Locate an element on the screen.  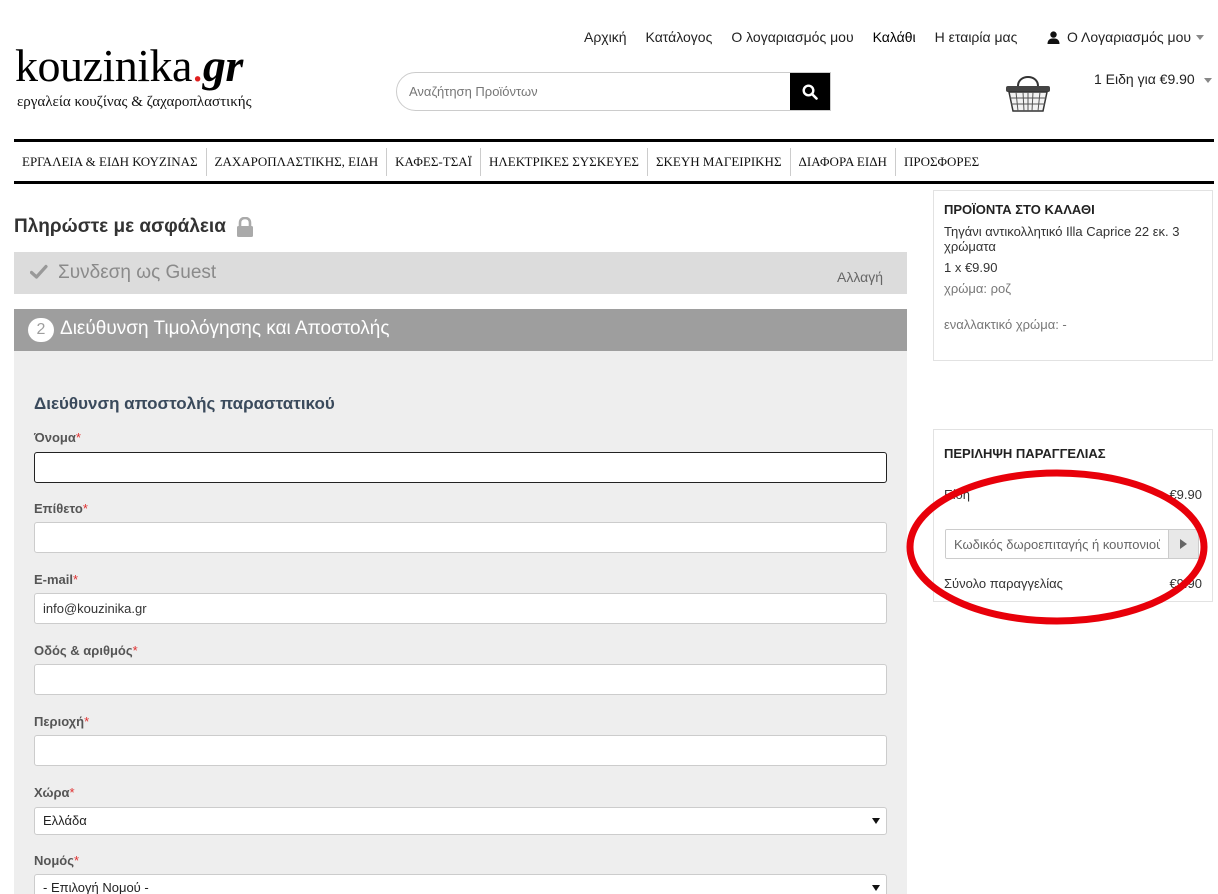
label-text: Επίθετο is located at coordinates (58, 508).